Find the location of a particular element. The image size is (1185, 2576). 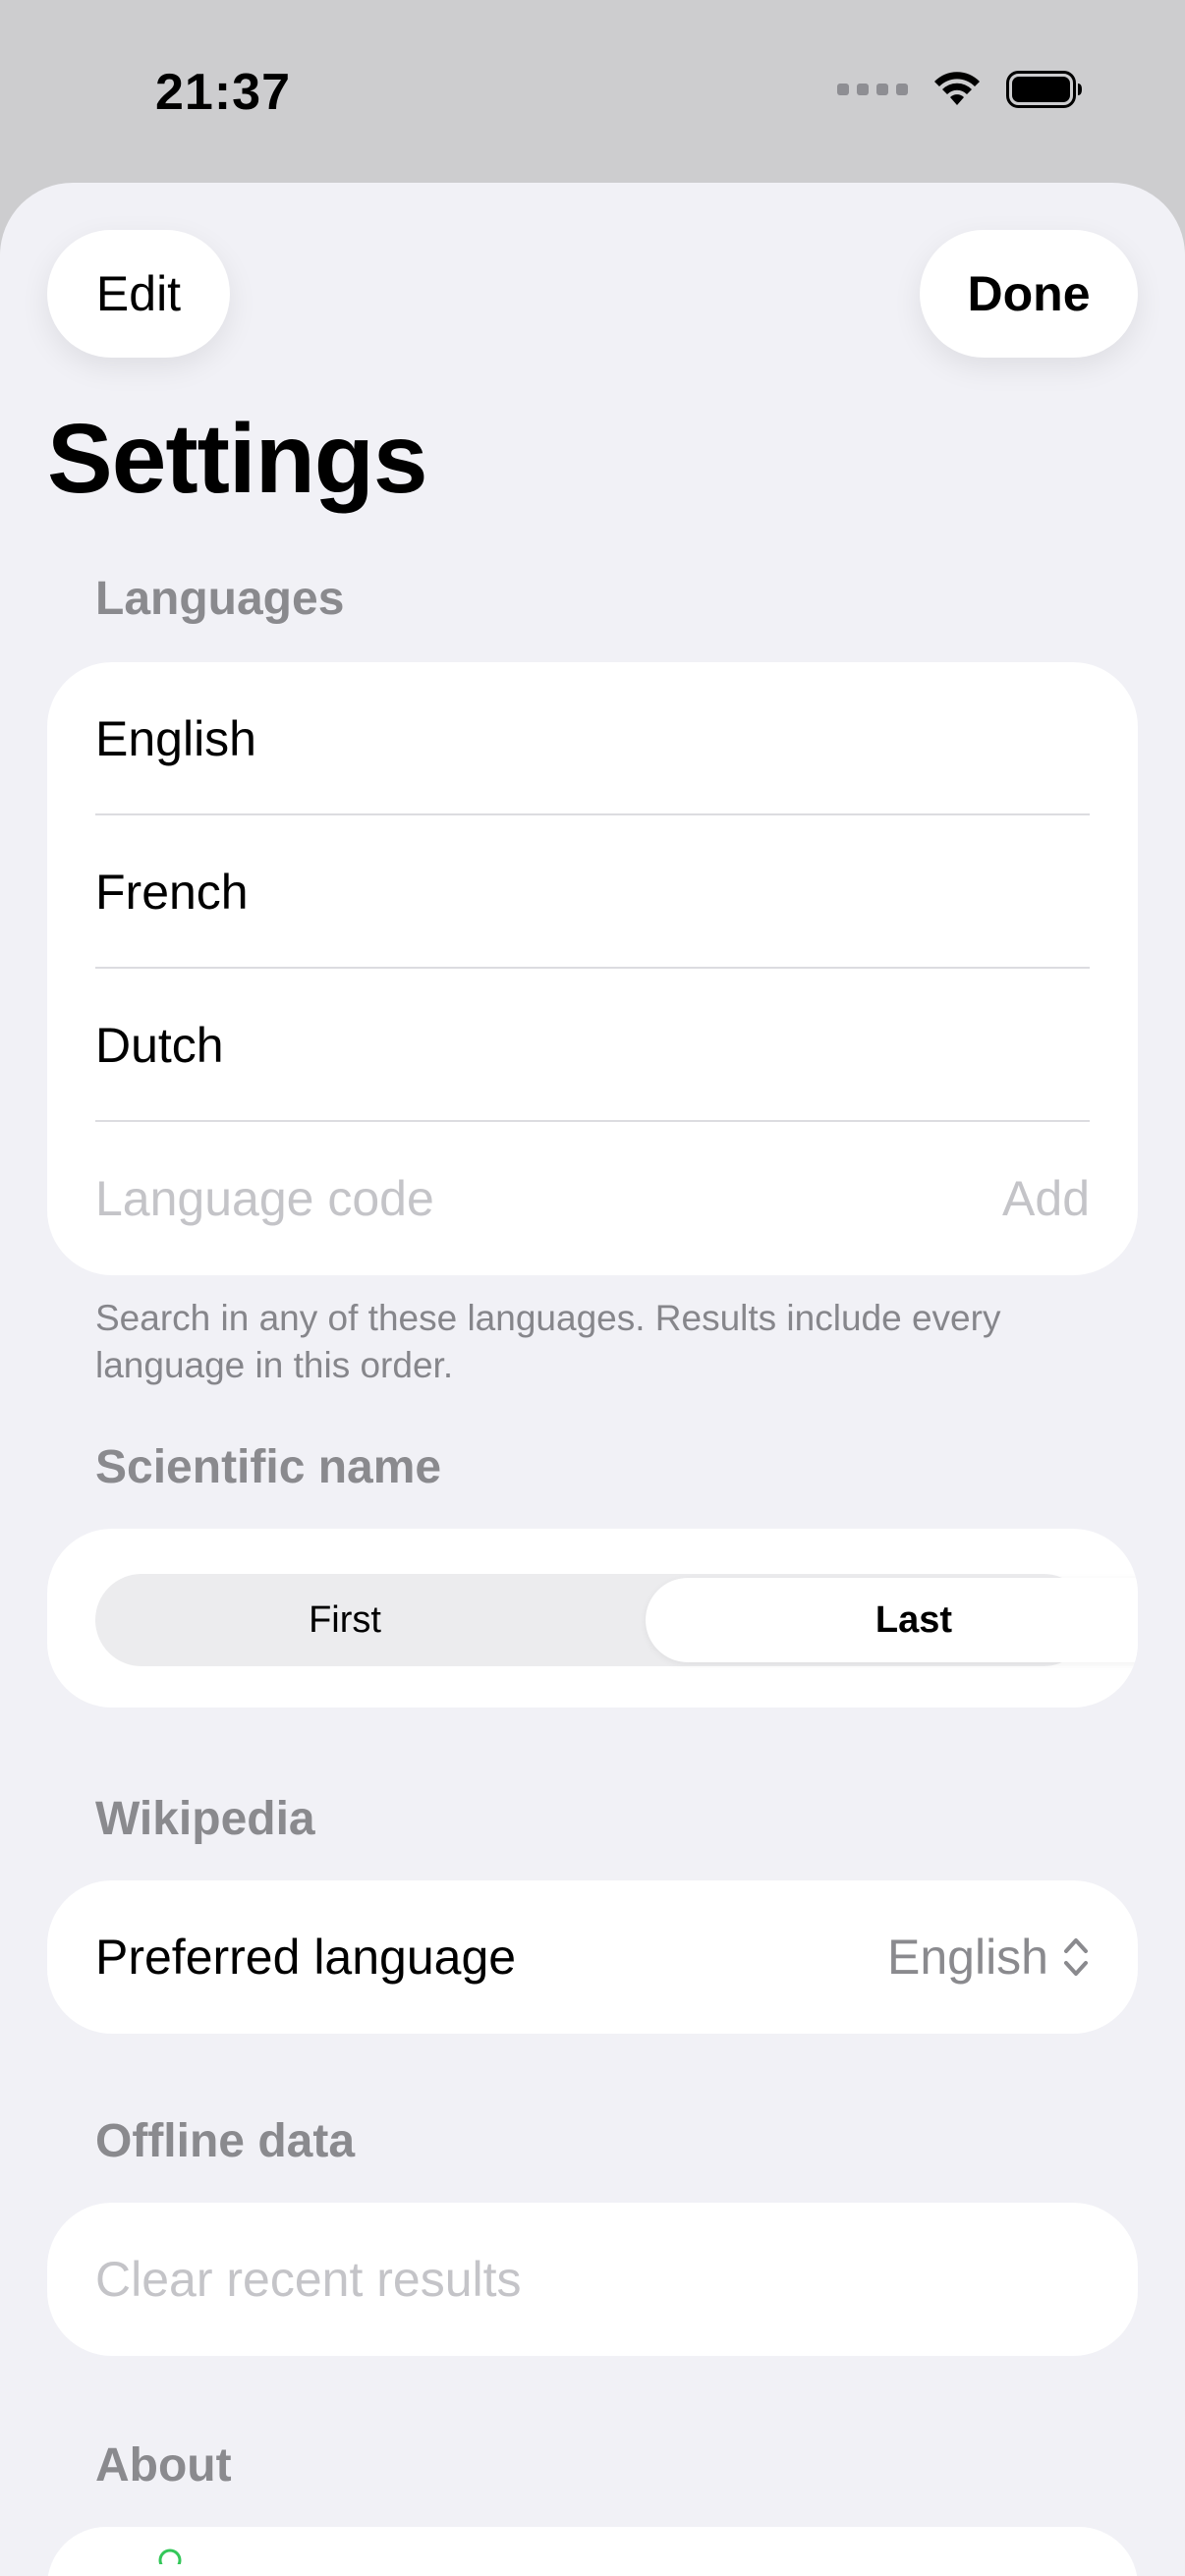

offline-data-section-header: Offline data is located at coordinates (226, 2141).